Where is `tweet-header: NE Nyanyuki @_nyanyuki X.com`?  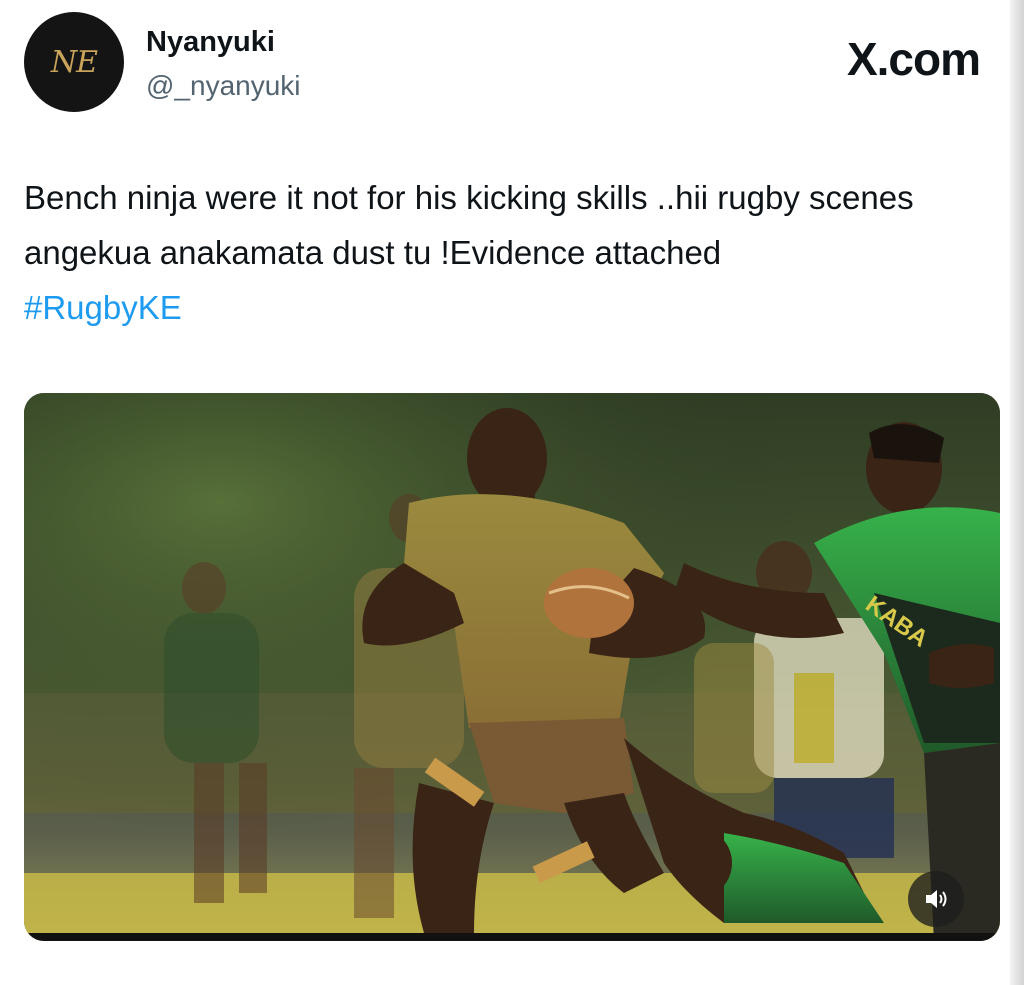
tweet-header: NE Nyanyuki @_nyanyuki X.com is located at coordinates (507, 67).